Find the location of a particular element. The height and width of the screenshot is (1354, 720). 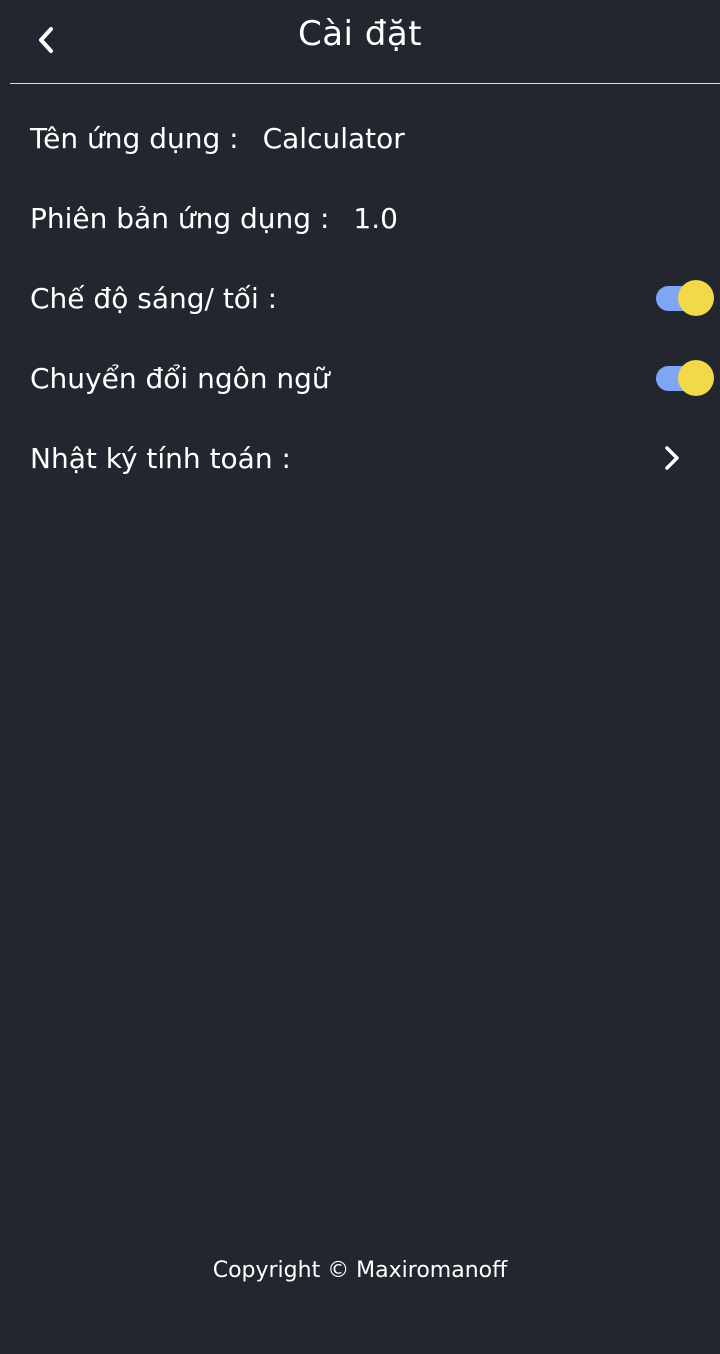

language-switch-label: Chuyển đổi ngôn ngữ is located at coordinates (180, 378).